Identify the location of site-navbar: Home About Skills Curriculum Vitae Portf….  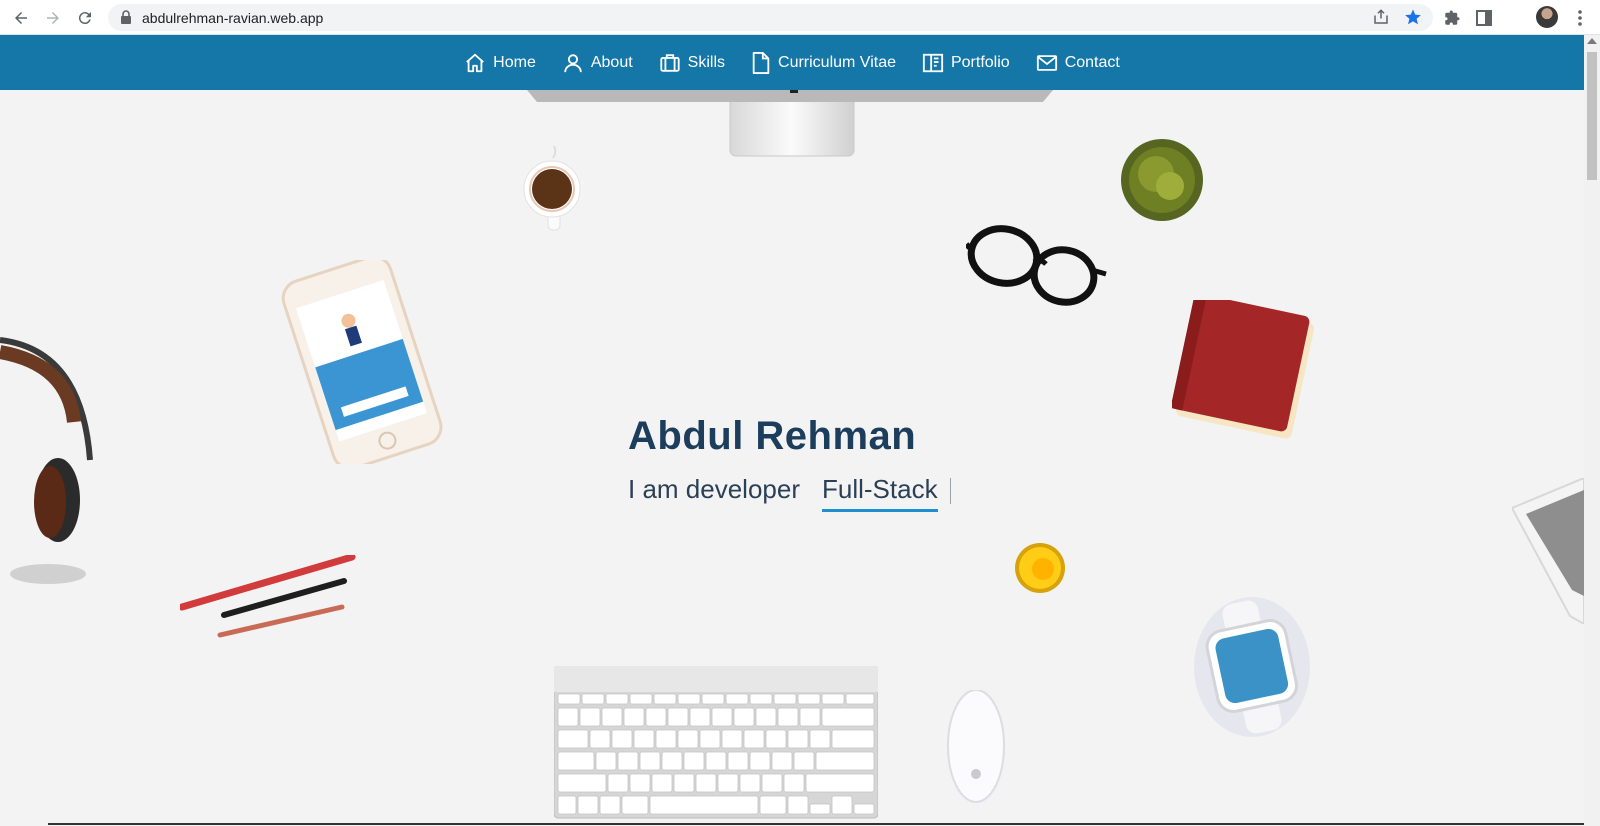
(792, 62).